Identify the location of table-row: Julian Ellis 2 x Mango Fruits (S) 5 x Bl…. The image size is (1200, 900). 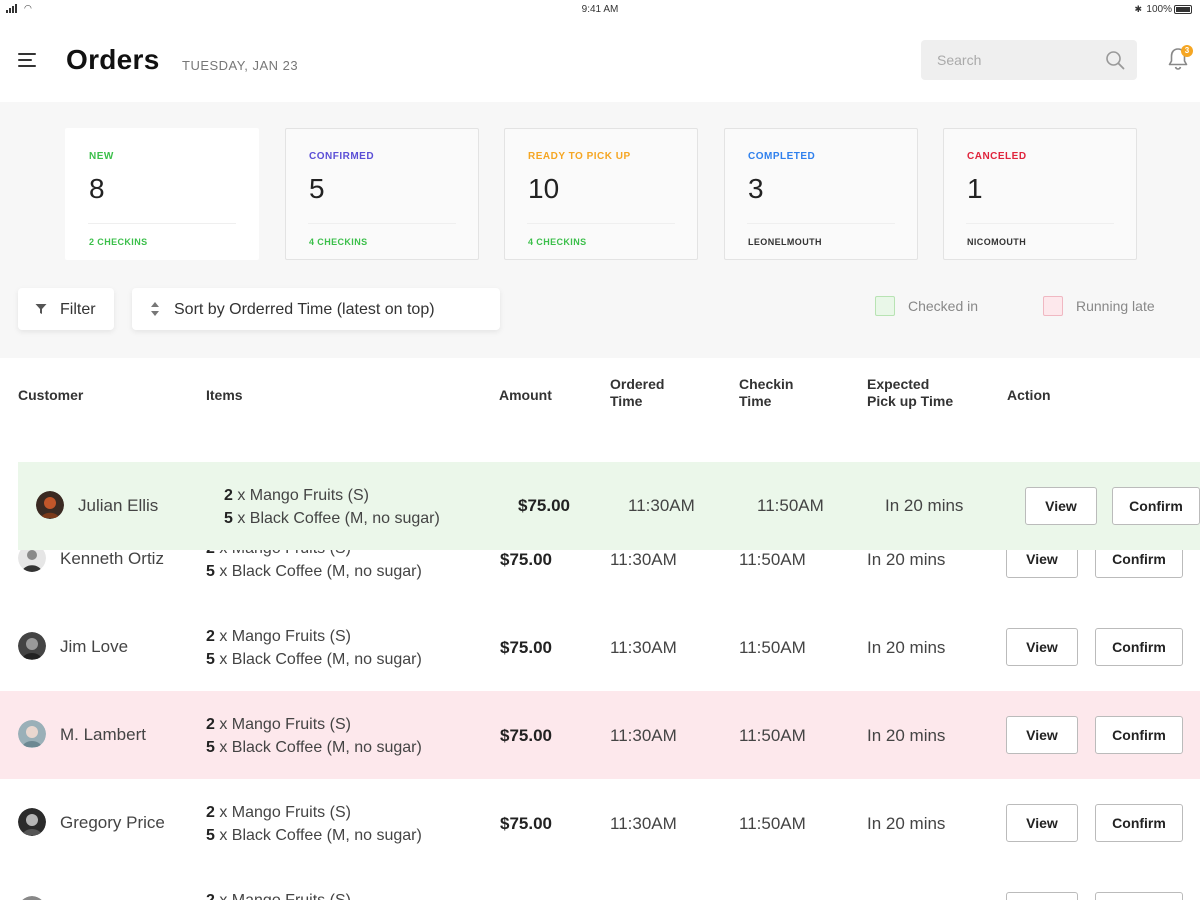
(609, 506).